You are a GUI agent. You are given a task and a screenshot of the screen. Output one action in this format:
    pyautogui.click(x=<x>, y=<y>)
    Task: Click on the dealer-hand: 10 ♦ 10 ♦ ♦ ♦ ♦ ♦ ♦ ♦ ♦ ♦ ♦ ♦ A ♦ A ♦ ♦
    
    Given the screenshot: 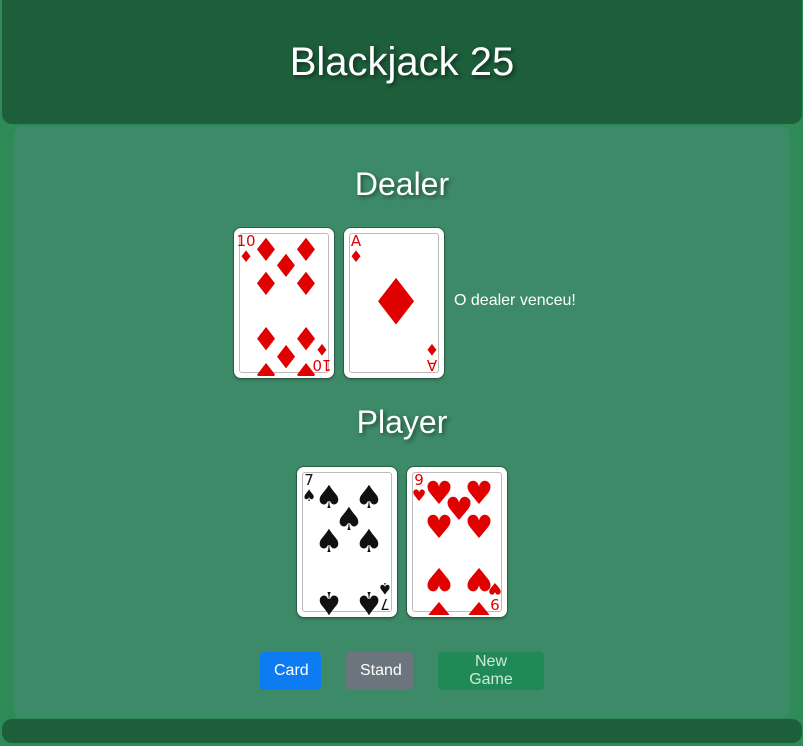 What is the action you would take?
    pyautogui.click(x=339, y=303)
    